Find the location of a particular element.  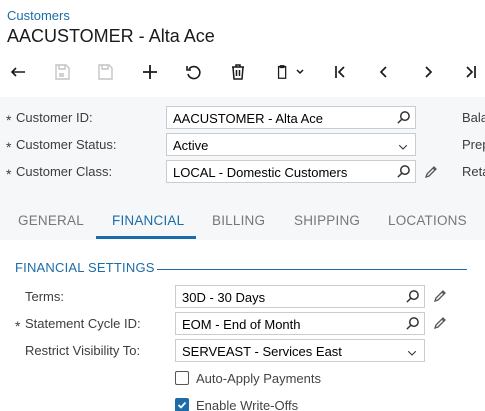

statement-cycle-label: Statement Cycle ID: is located at coordinates (83, 323).